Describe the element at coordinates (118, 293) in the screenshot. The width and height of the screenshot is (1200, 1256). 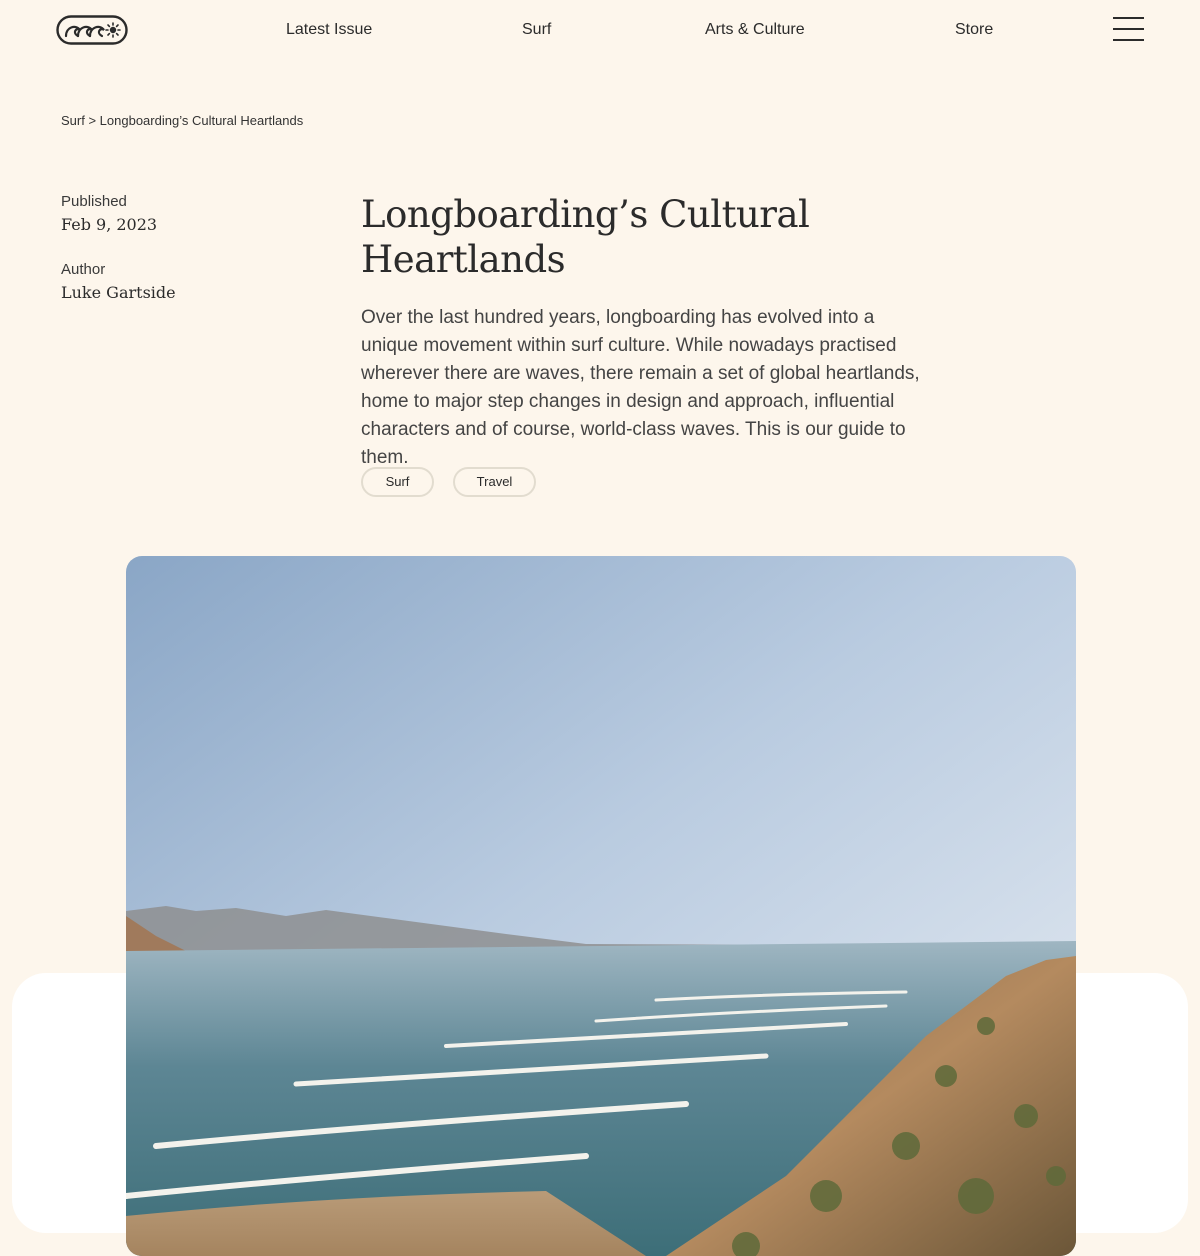
I see `author-name: Luke Gartside` at that location.